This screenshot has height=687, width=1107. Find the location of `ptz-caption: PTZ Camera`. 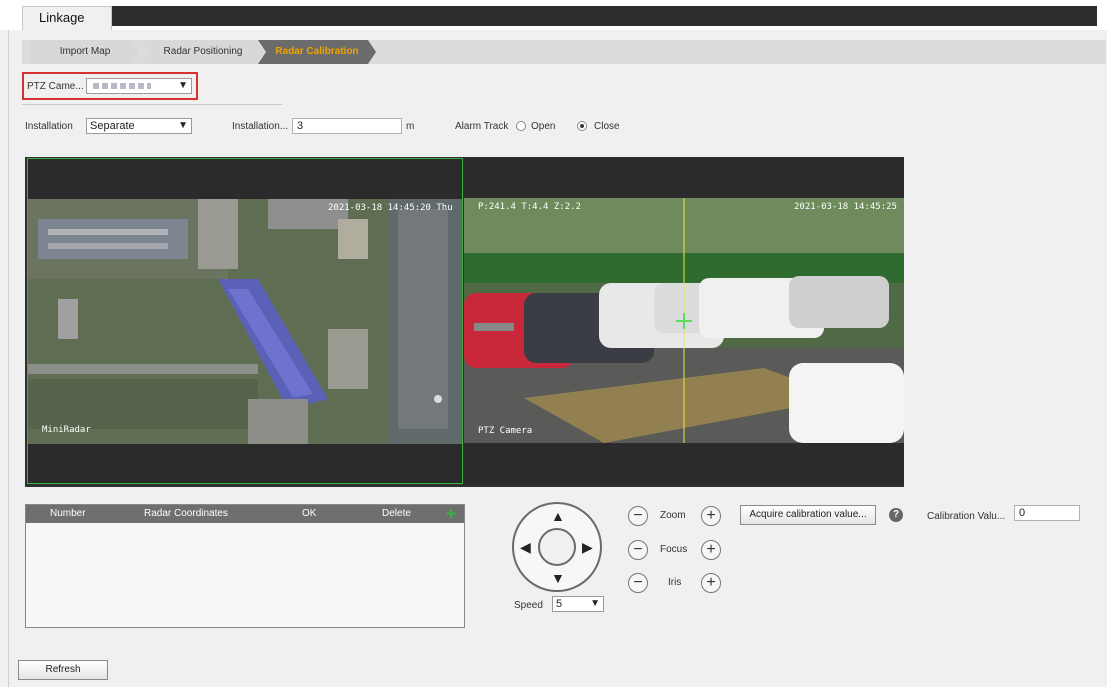

ptz-caption: PTZ Camera is located at coordinates (505, 431).